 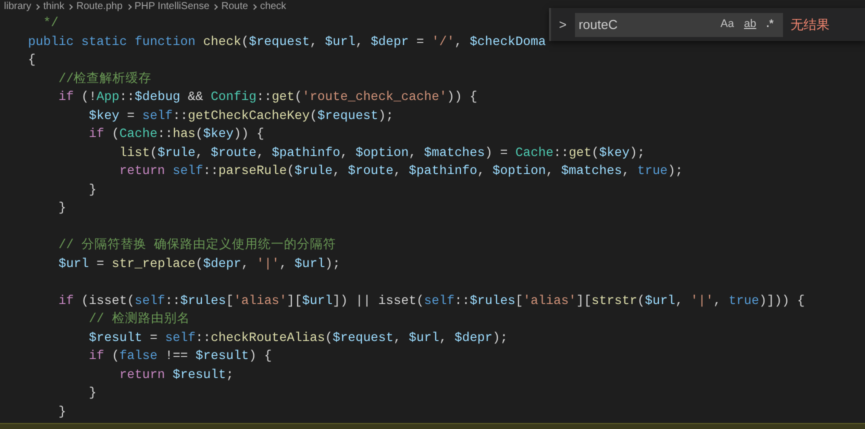 What do you see at coordinates (18, 7) in the screenshot?
I see `breadcrumb-item: library` at bounding box center [18, 7].